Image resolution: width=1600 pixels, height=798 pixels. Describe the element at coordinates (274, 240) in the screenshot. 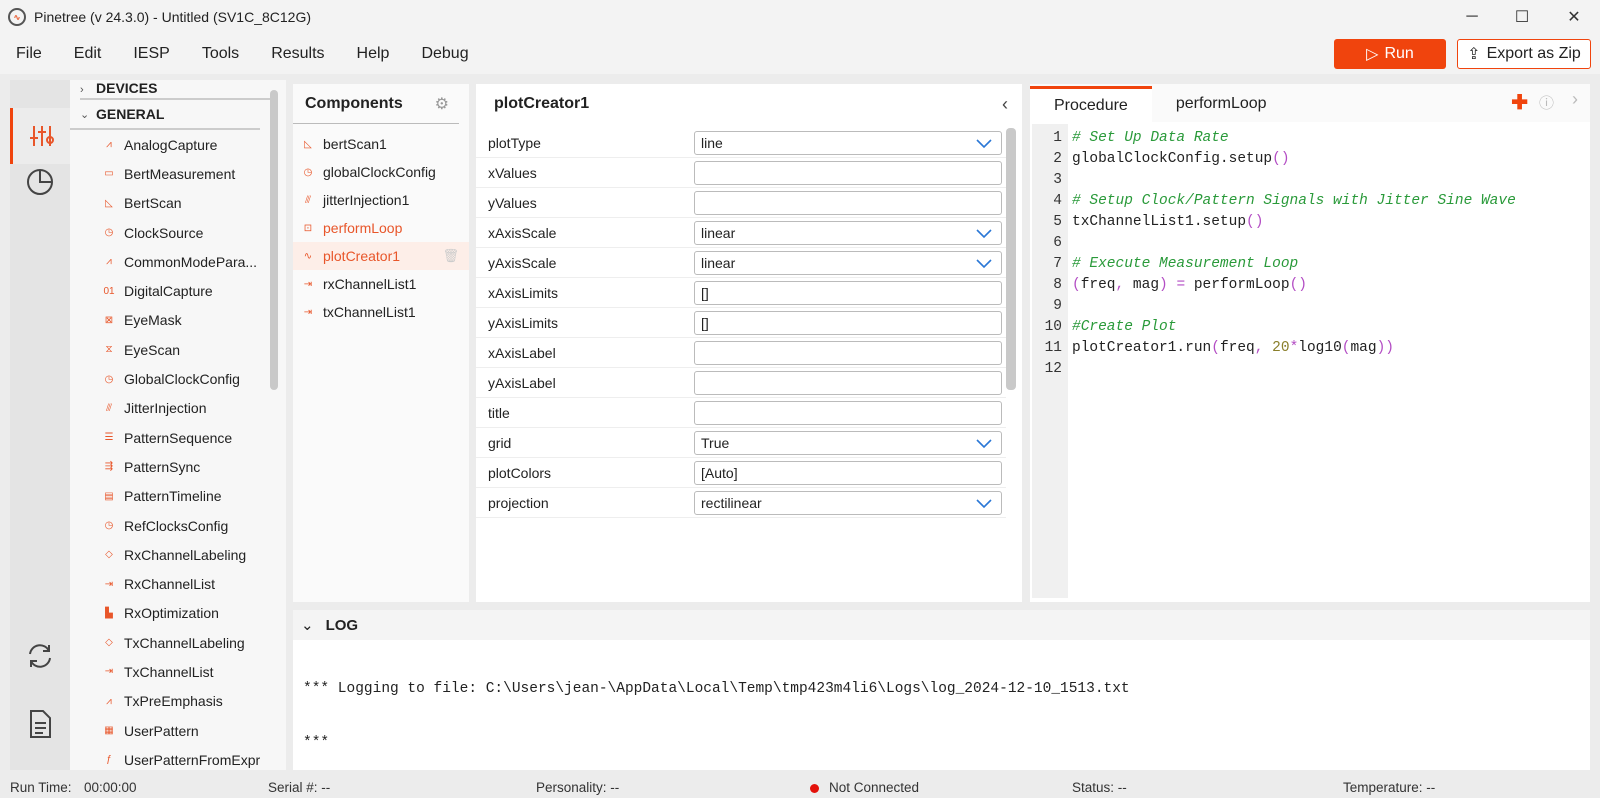

I see `palette-scrollbar` at that location.